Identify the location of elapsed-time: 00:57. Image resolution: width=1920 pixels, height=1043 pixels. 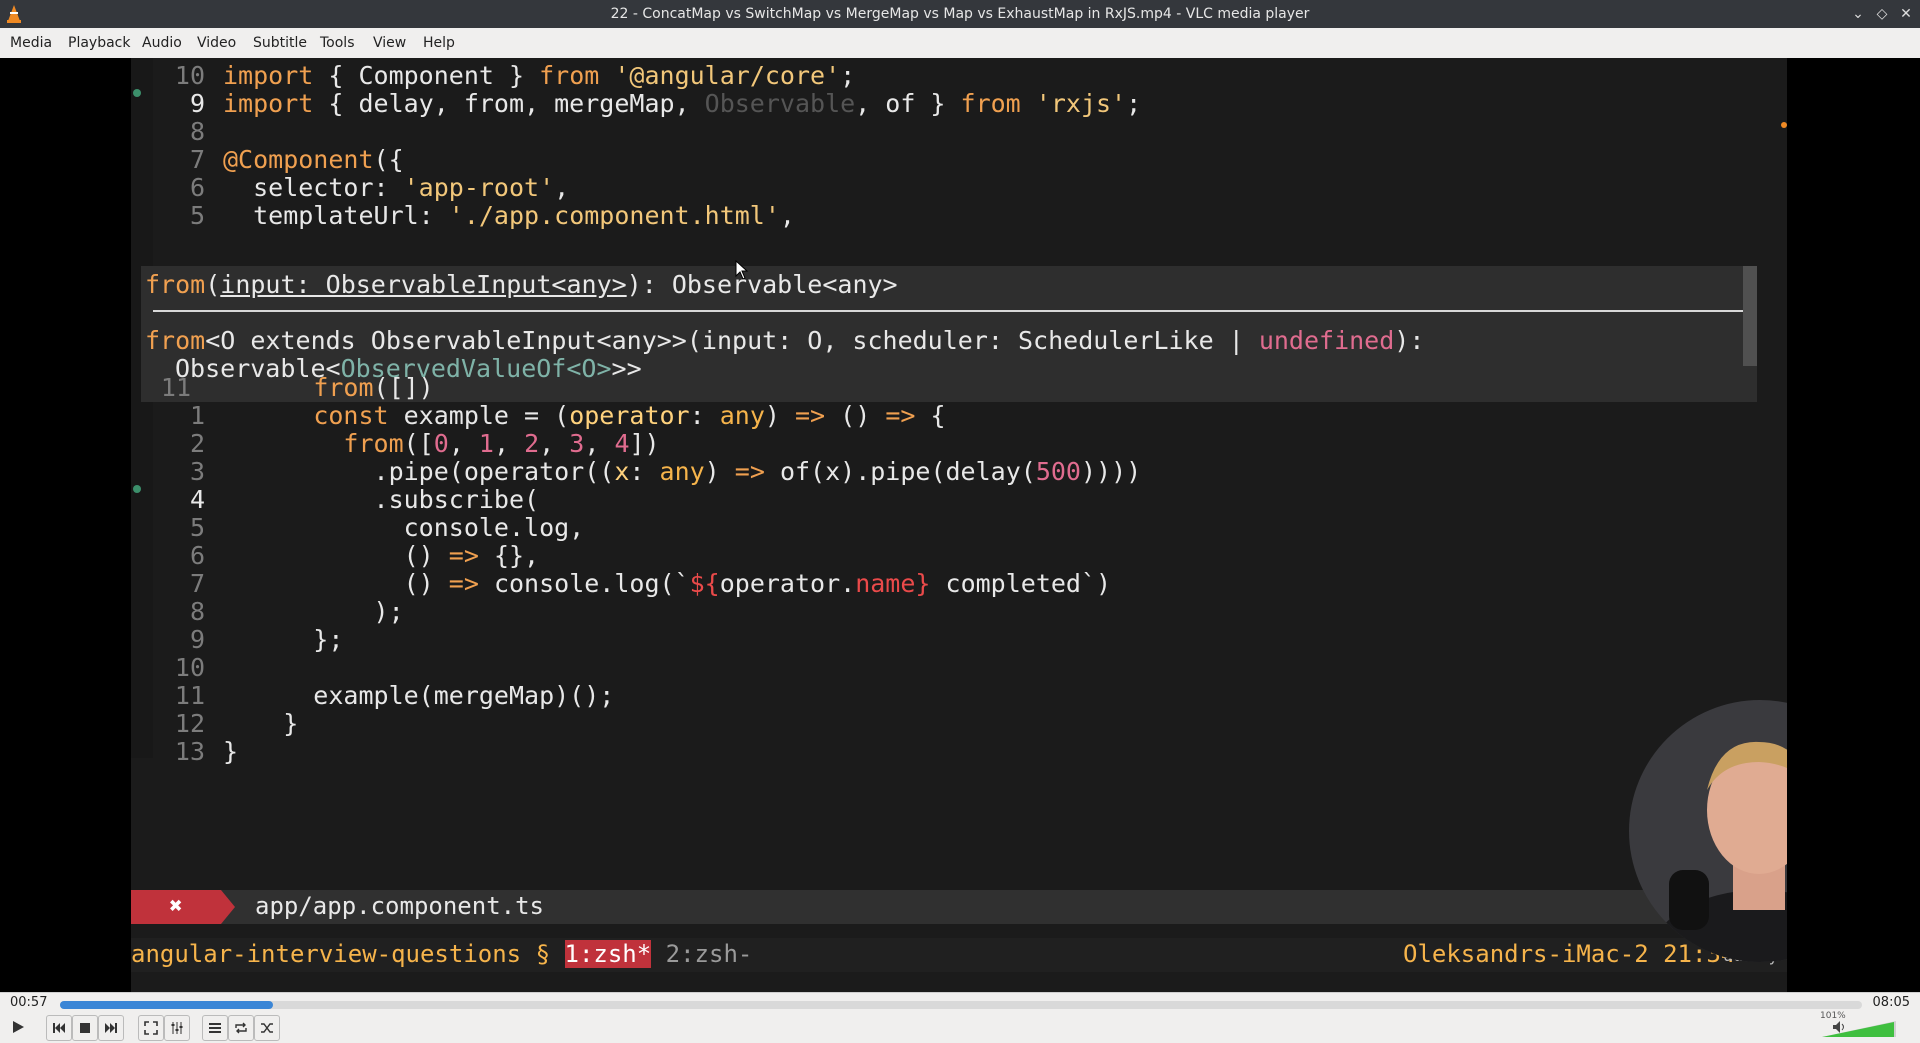
(29, 1002).